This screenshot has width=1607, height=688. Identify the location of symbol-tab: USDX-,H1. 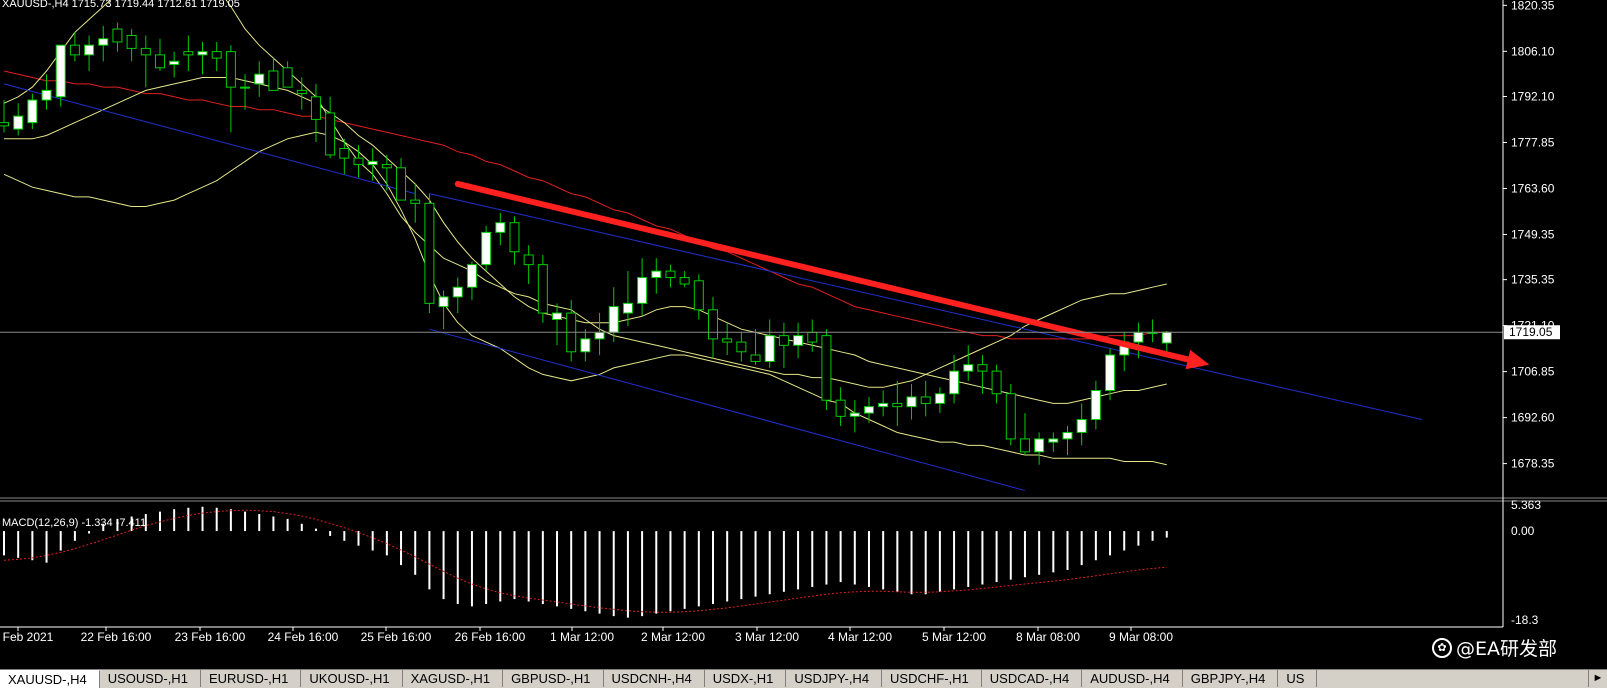
(746, 678).